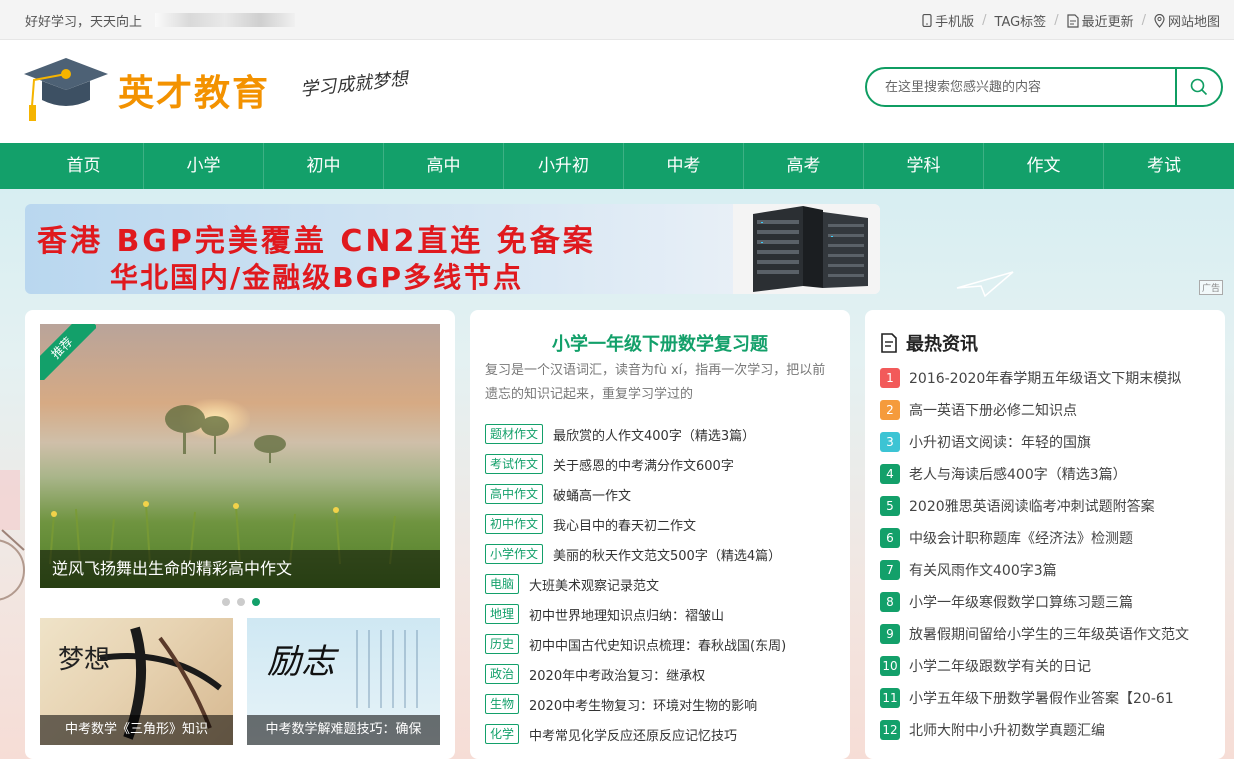 This screenshot has width=1234, height=759. I want to click on hot-list-item: 8 小学一年级寒假数学口算练习题三篇, so click(1047, 602).